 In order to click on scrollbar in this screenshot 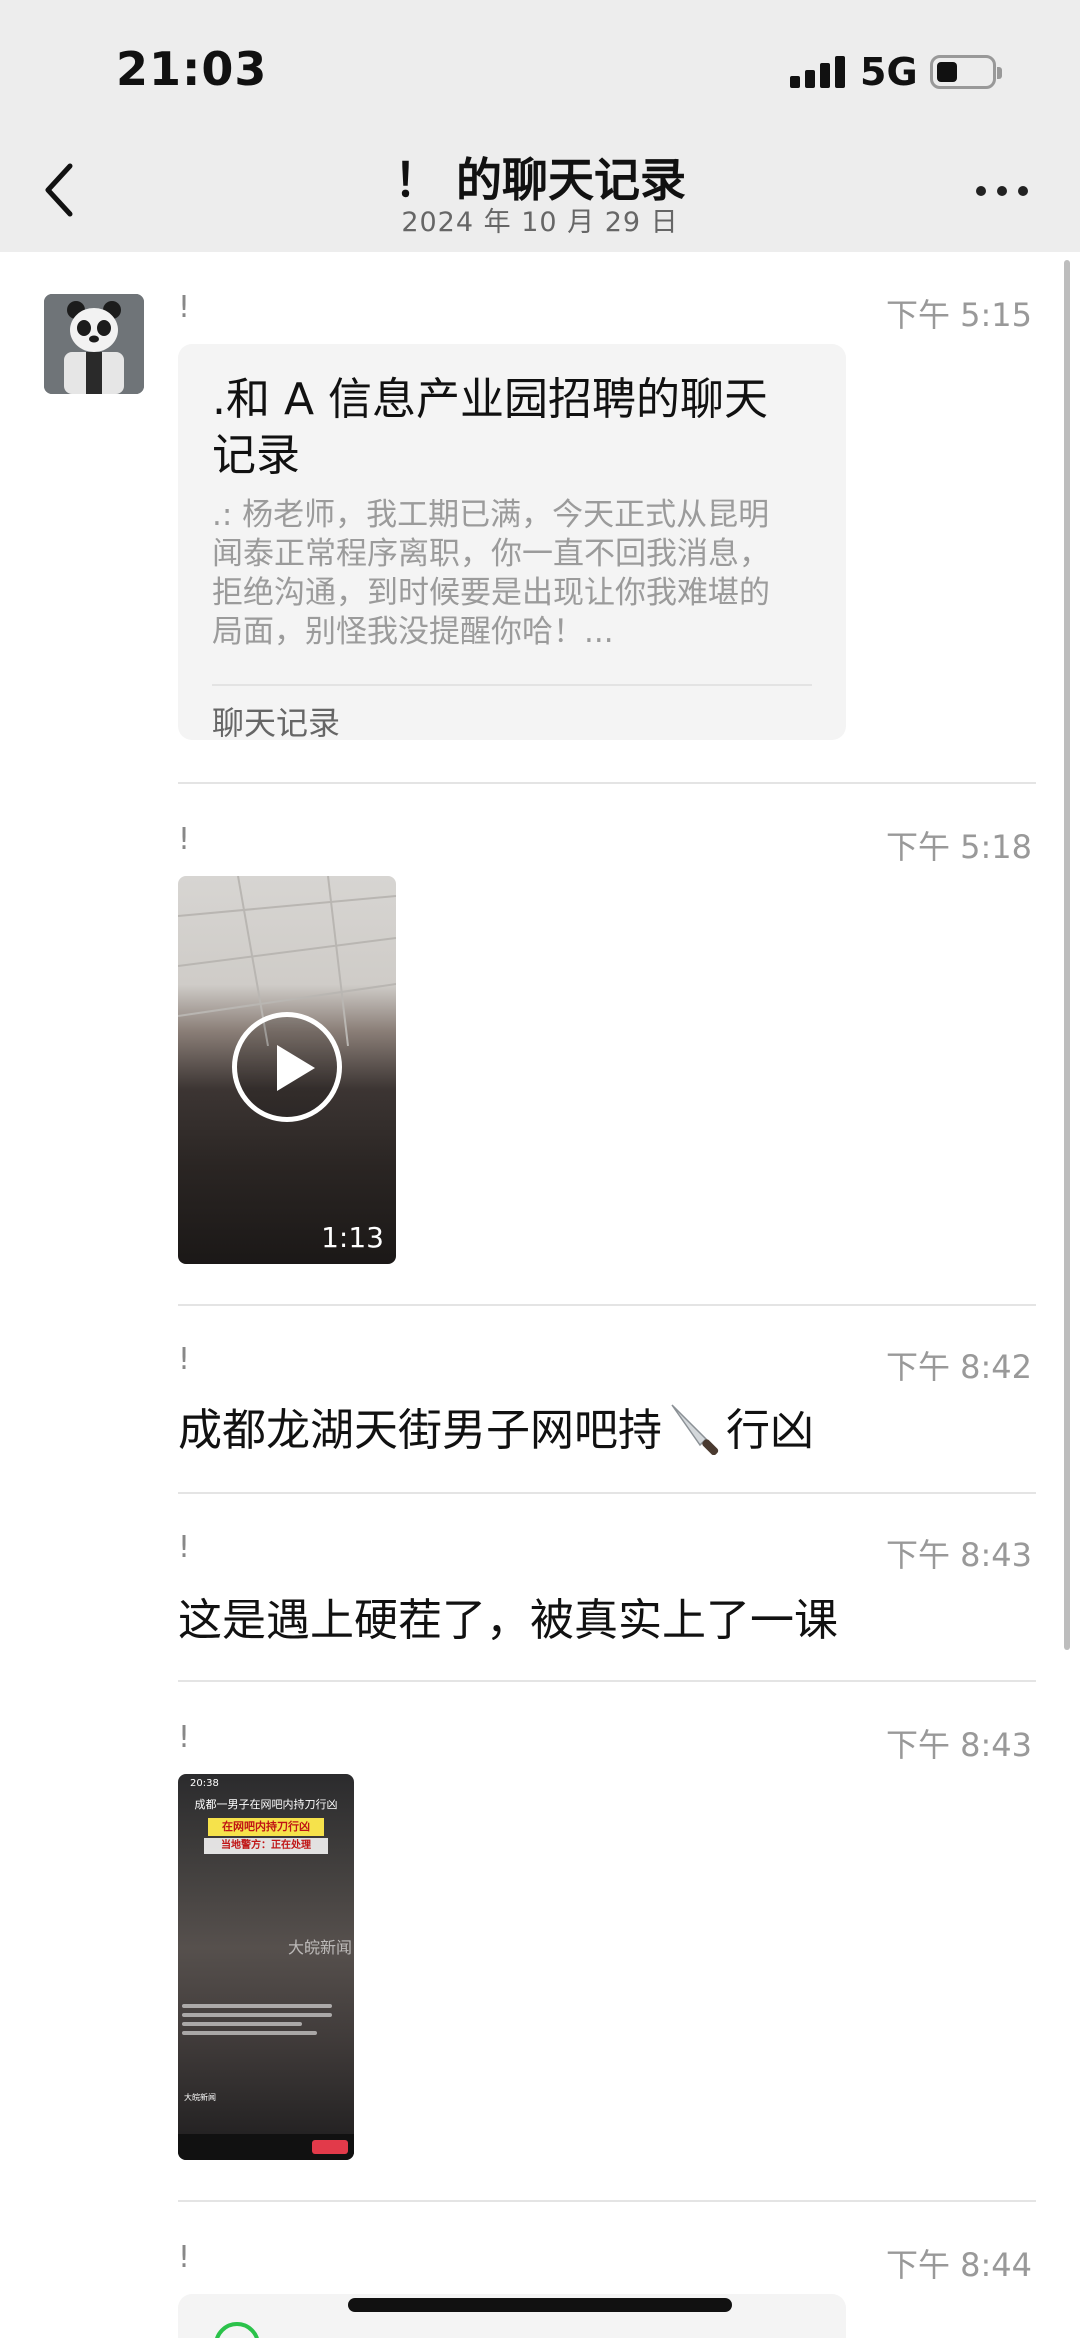, I will do `click(1067, 955)`.